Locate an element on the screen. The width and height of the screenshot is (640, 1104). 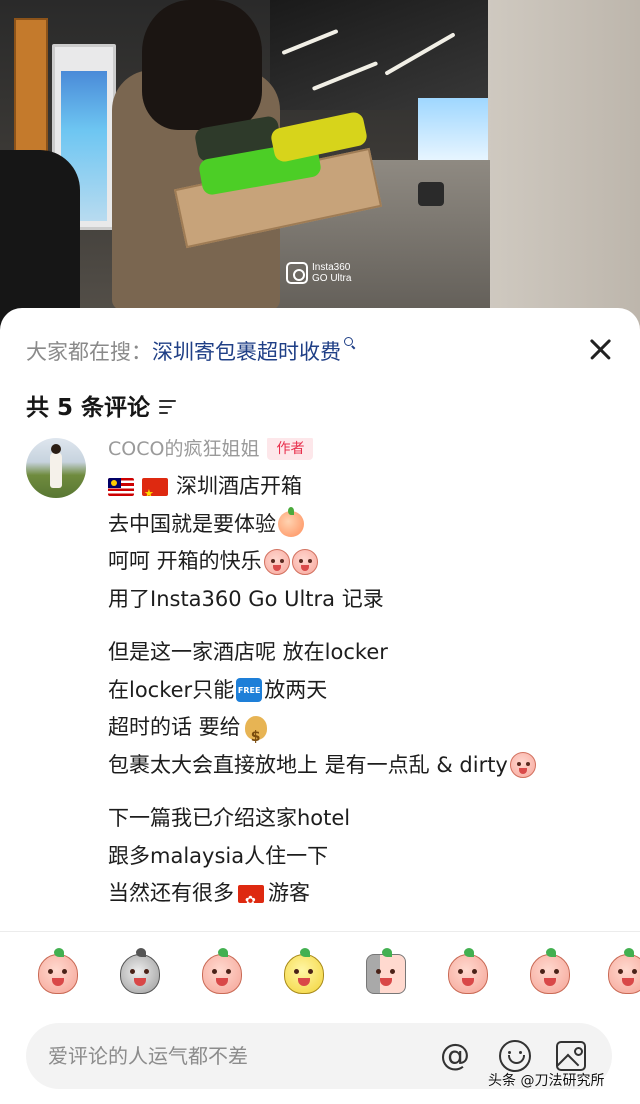
comment-count: 共 5 条评论 is located at coordinates (101, 405).